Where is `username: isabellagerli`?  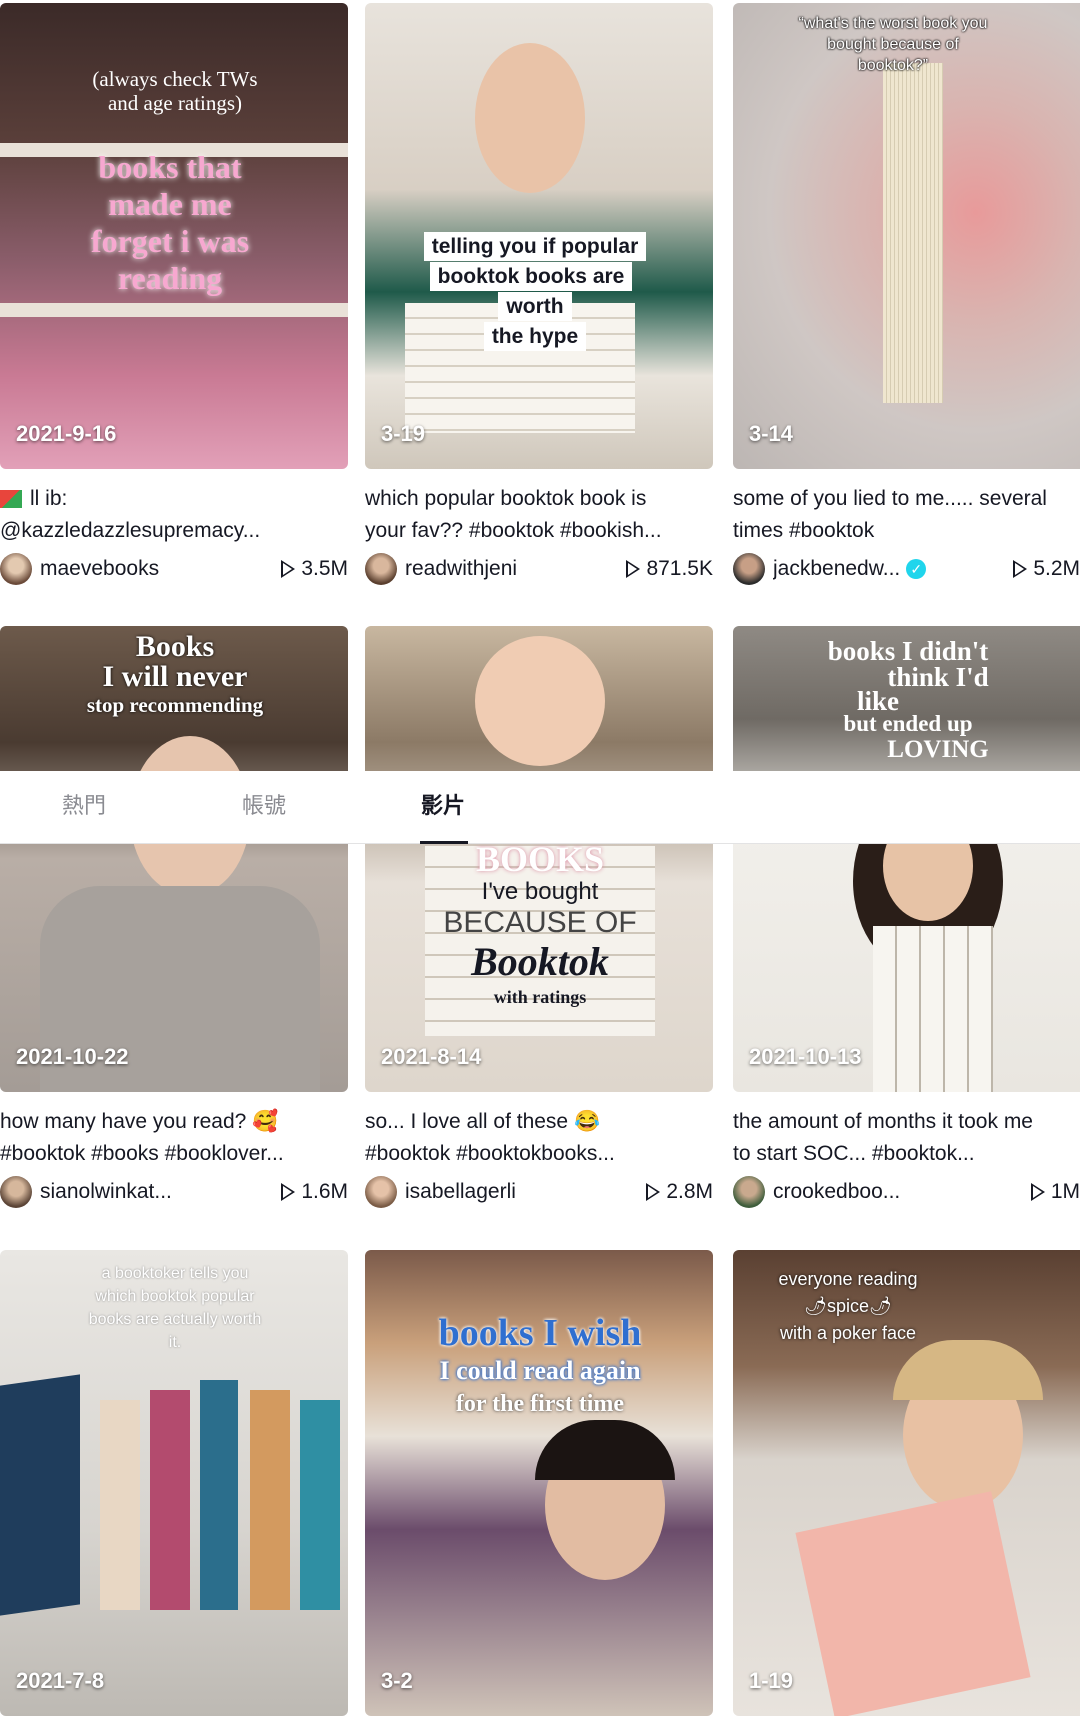 username: isabellagerli is located at coordinates (525, 1192).